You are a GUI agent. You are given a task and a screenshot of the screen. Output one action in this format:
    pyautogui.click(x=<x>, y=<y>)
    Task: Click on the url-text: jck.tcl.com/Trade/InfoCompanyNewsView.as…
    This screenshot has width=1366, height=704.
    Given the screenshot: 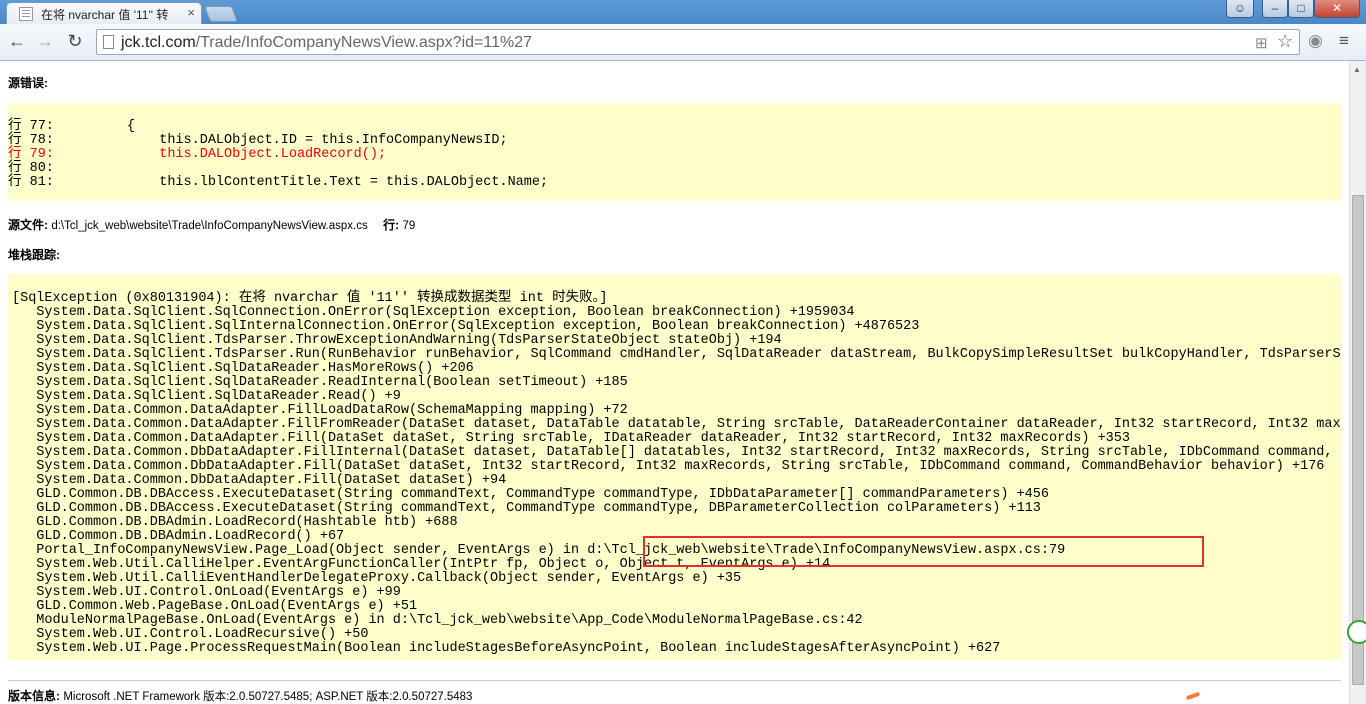 What is the action you would take?
    pyautogui.click(x=326, y=43)
    